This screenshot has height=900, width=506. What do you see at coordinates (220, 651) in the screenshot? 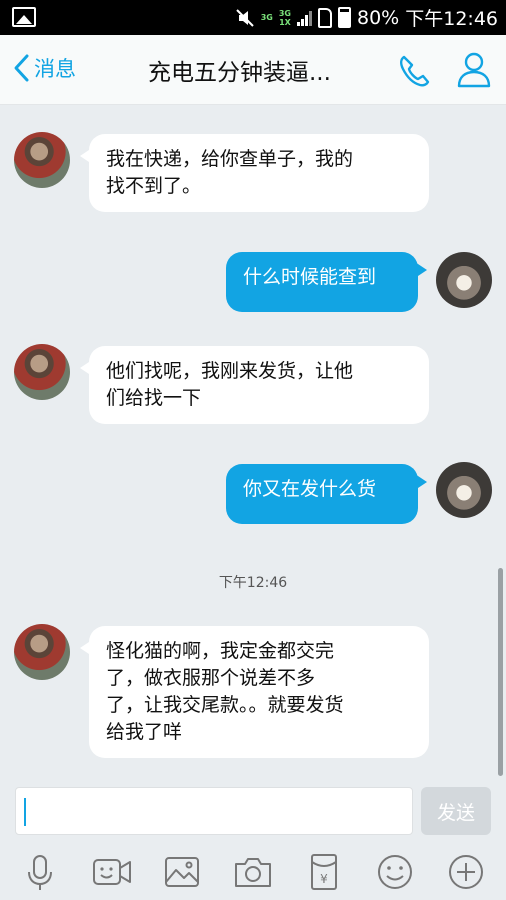
I see `message-line: 怪化猫的啊，我定金都交完` at bounding box center [220, 651].